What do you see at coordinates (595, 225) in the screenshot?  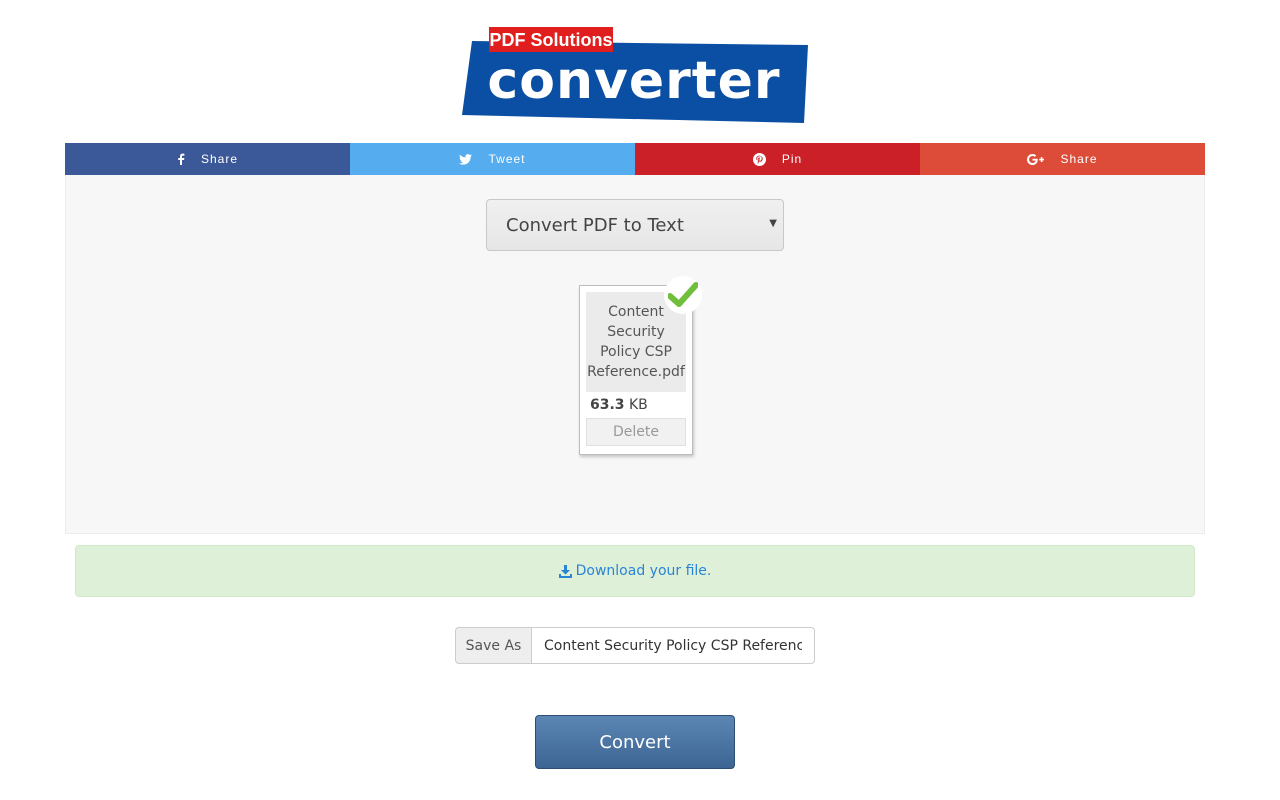 I see `conversion-type-selected: Convert PDF to Text` at bounding box center [595, 225].